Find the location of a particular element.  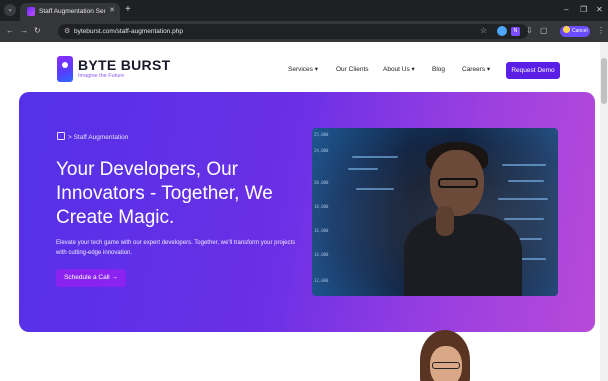

url-text: byteburst.com/staff-augmentation.php is located at coordinates (128, 31).